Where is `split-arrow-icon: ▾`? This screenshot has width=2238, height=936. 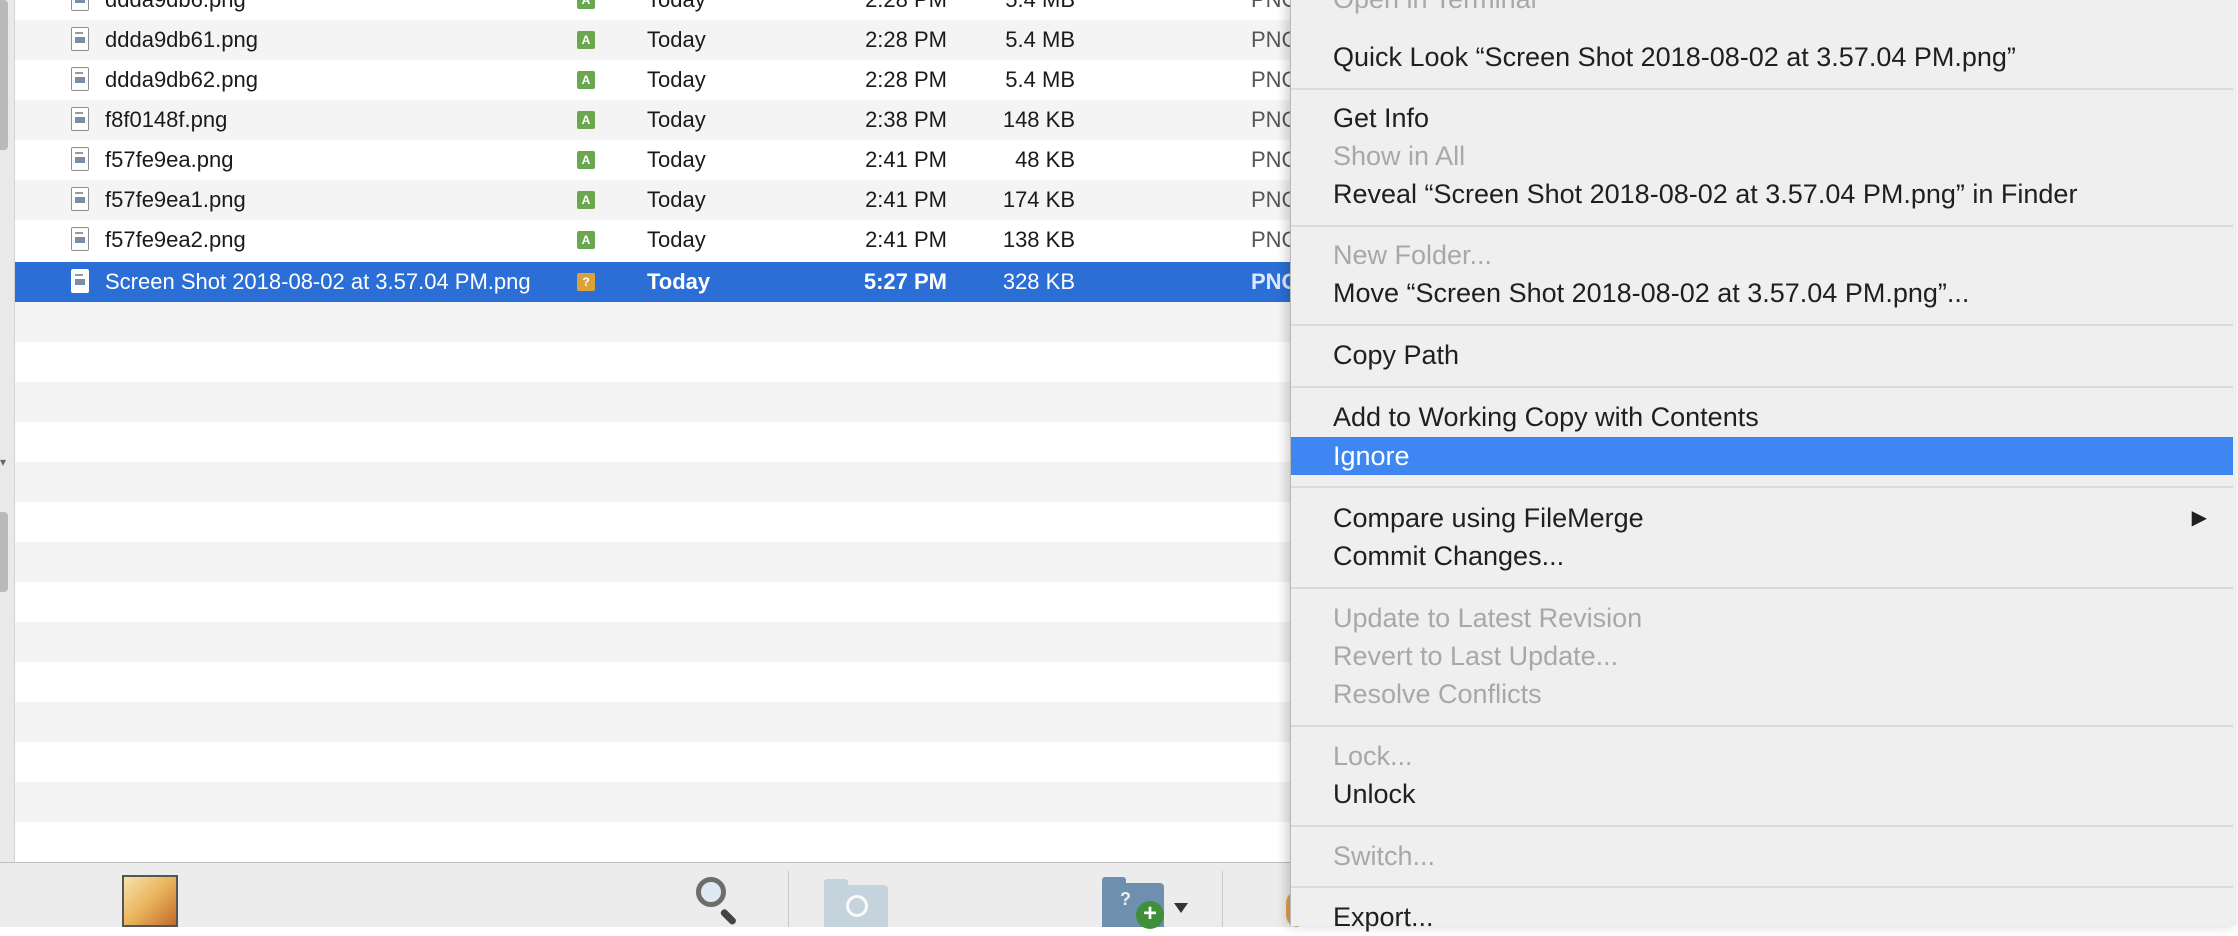
split-arrow-icon: ▾ is located at coordinates (3, 462).